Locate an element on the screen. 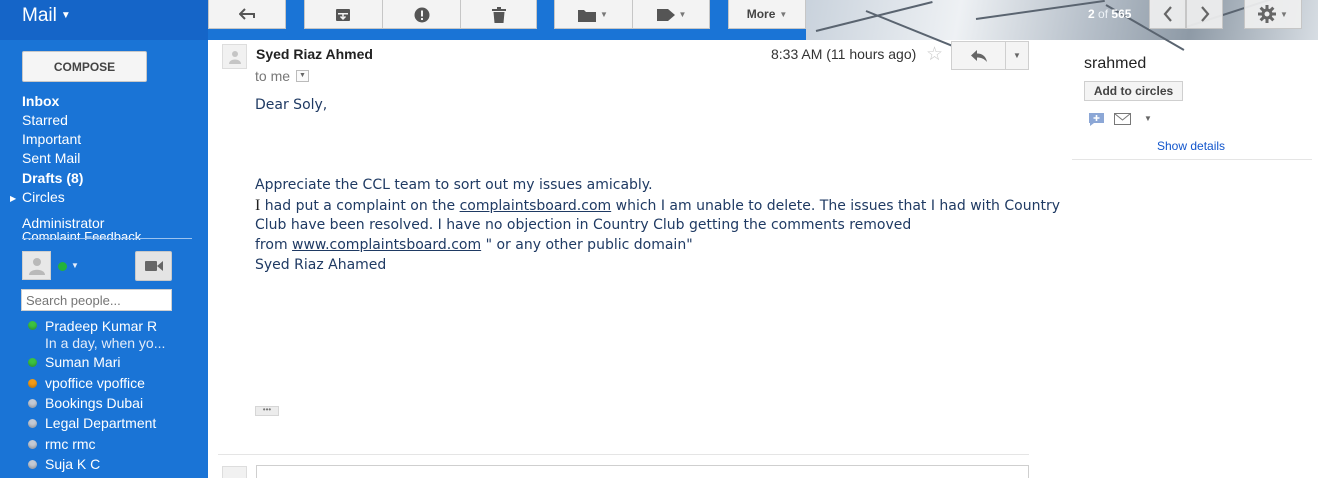  move-to-button: ▼ is located at coordinates (593, 14).